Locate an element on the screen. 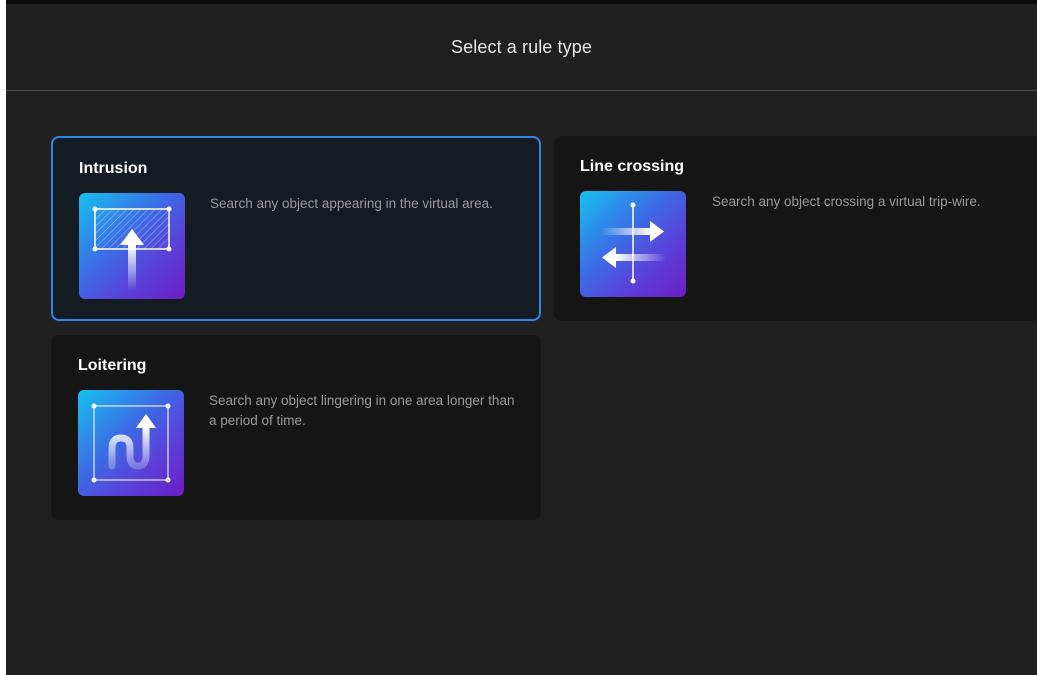 The width and height of the screenshot is (1037, 675). loitering-icon is located at coordinates (131, 443).